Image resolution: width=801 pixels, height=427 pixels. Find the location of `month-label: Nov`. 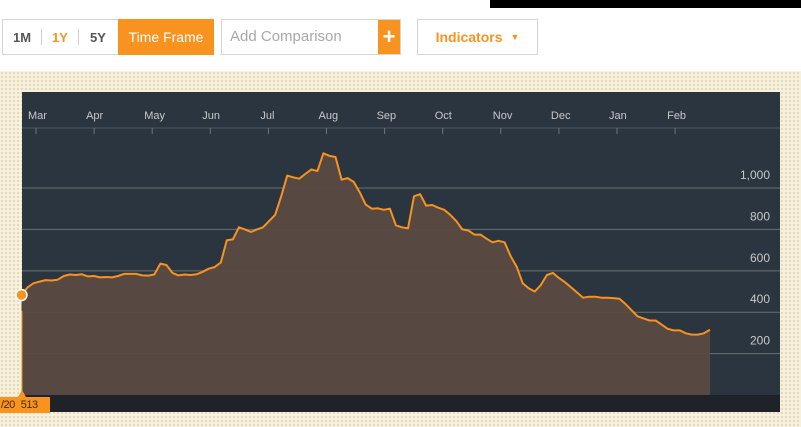

month-label: Nov is located at coordinates (503, 116).